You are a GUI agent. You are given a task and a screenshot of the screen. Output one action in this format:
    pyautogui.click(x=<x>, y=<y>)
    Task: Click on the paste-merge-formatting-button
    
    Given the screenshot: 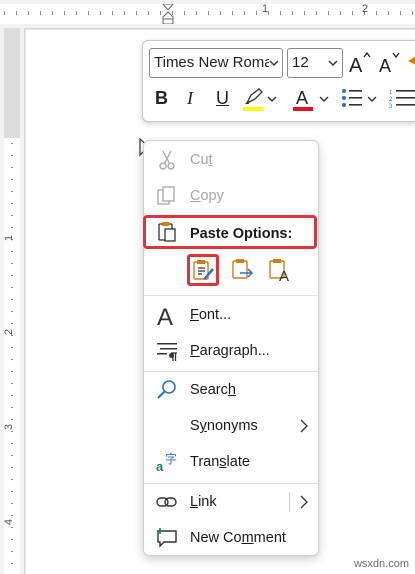 What is the action you would take?
    pyautogui.click(x=243, y=270)
    